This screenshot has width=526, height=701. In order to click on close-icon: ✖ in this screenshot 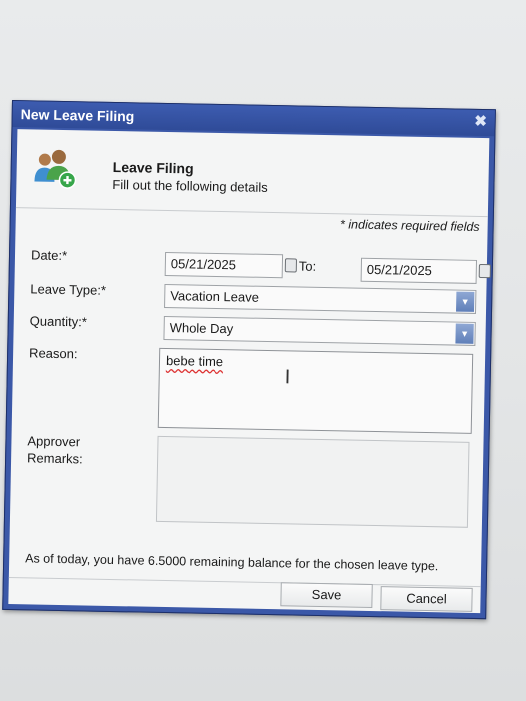, I will do `click(481, 121)`.